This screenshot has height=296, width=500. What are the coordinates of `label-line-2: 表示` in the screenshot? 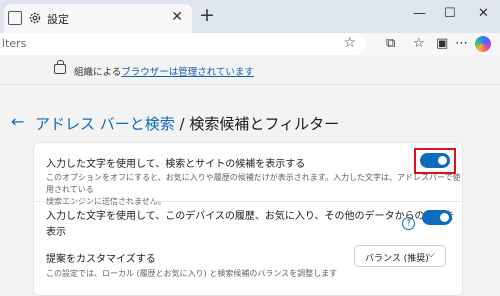 It's located at (56, 232).